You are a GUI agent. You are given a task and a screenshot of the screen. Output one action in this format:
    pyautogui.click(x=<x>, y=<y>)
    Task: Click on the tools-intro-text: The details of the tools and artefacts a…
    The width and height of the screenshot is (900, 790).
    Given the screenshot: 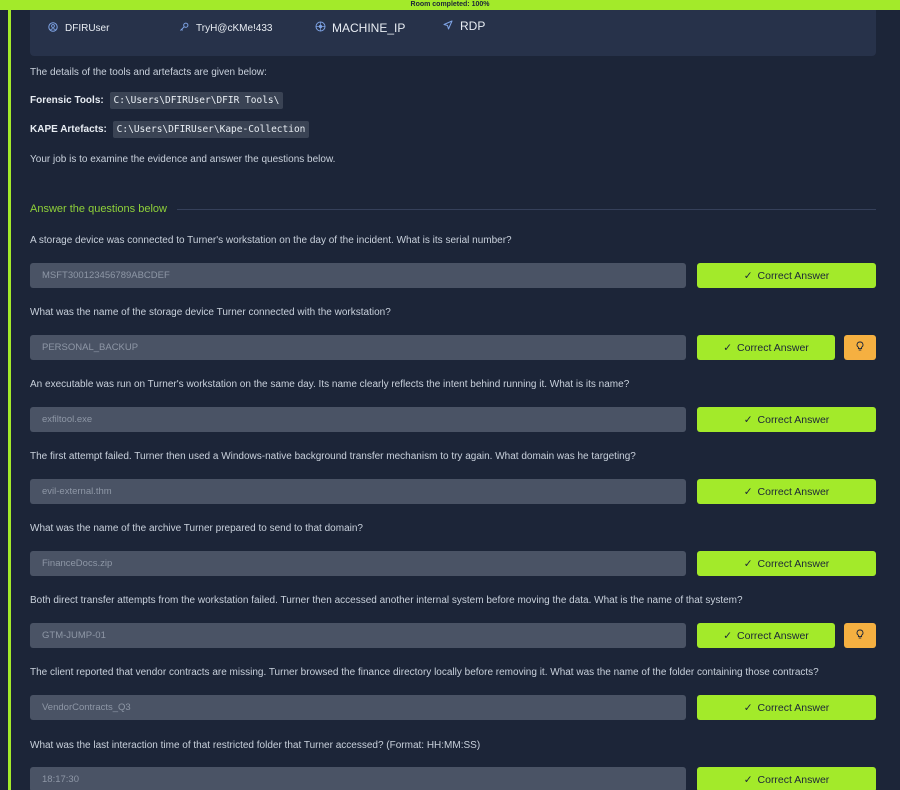 What is the action you would take?
    pyautogui.click(x=148, y=72)
    